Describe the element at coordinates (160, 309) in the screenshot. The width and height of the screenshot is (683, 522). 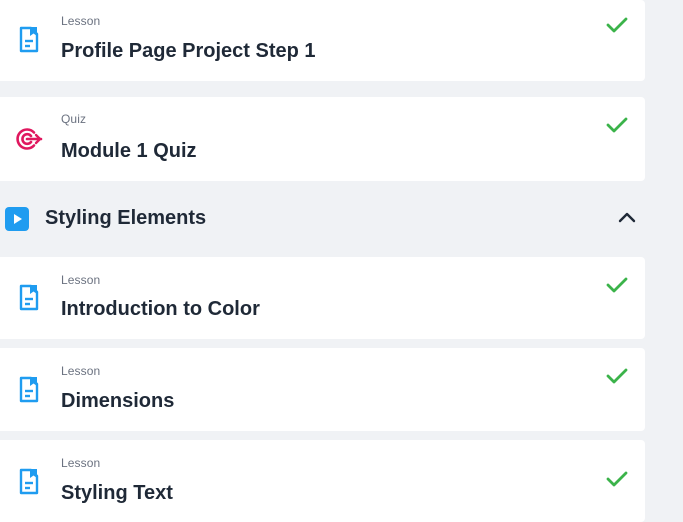
I see `item-title: Introduction to Color` at that location.